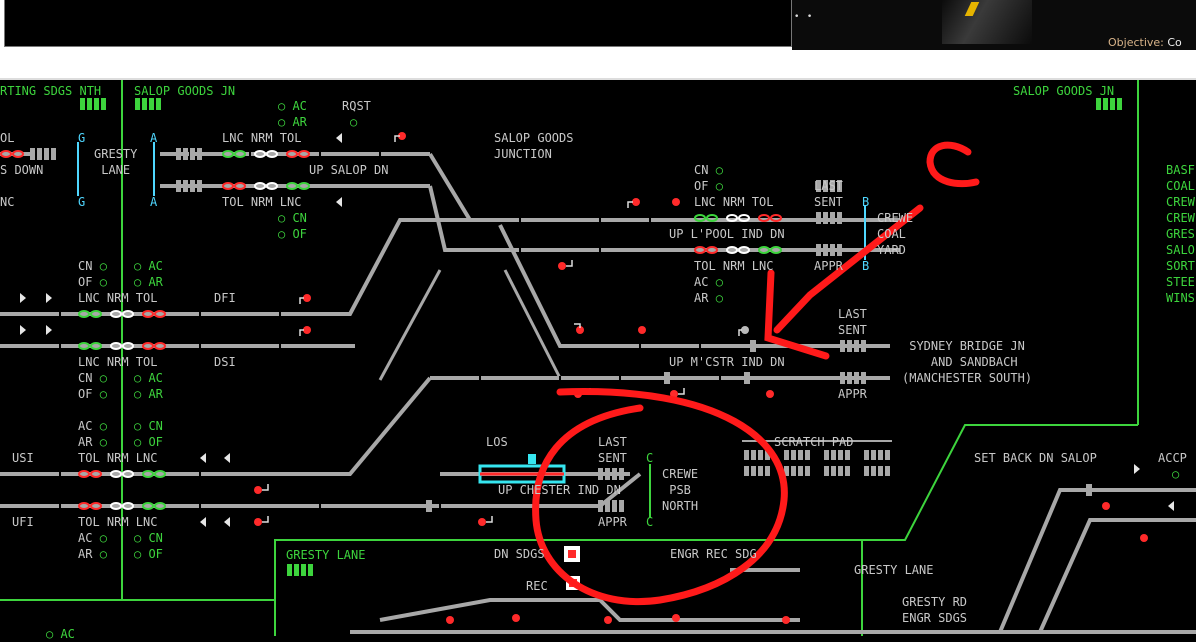 This screenshot has width=1196, height=642. Describe the element at coordinates (118, 522) in the screenshot. I see `label-tol-nrm-lnc-4: TOL NRM LNC` at that location.